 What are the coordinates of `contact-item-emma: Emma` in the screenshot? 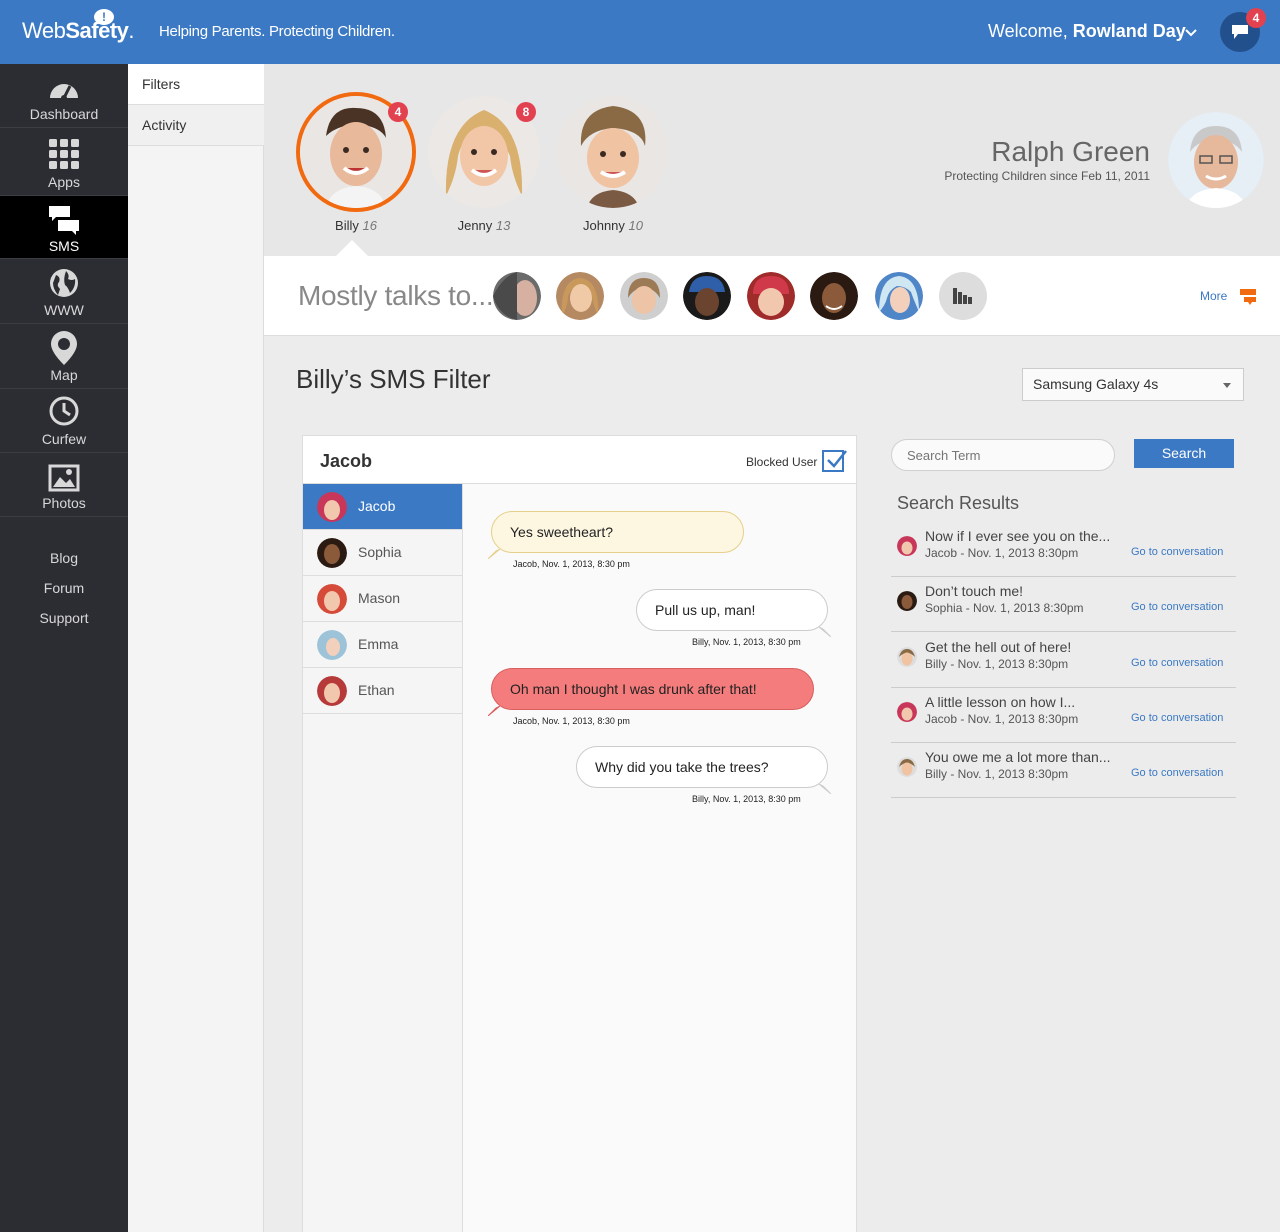 It's located at (382, 645).